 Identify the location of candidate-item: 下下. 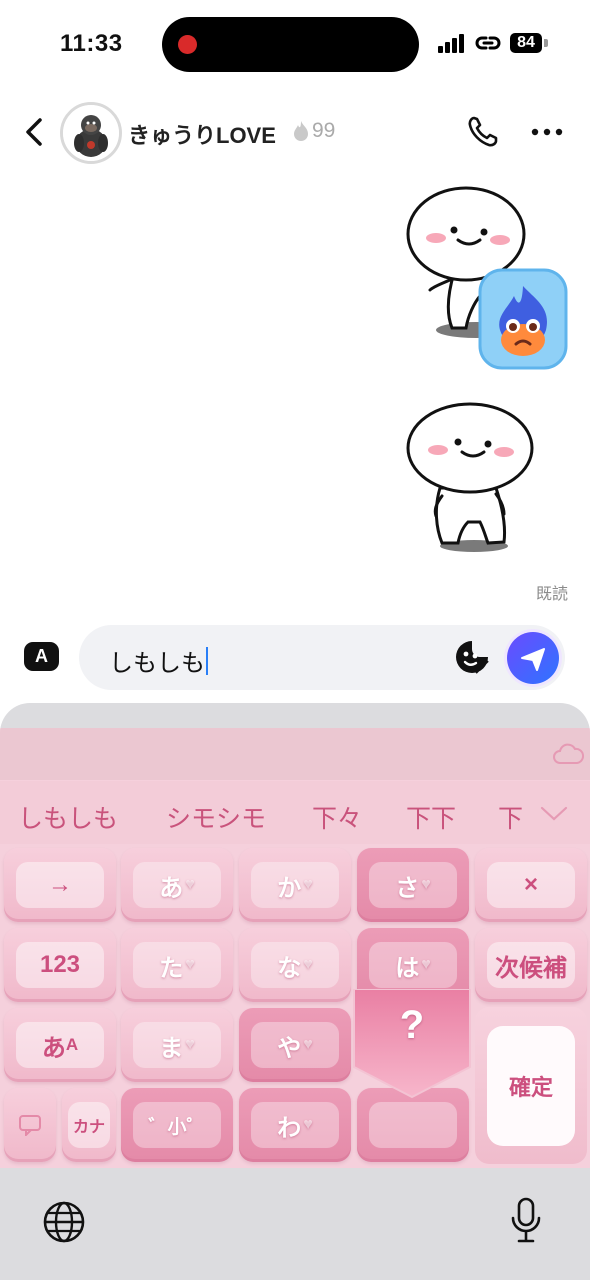
(431, 817).